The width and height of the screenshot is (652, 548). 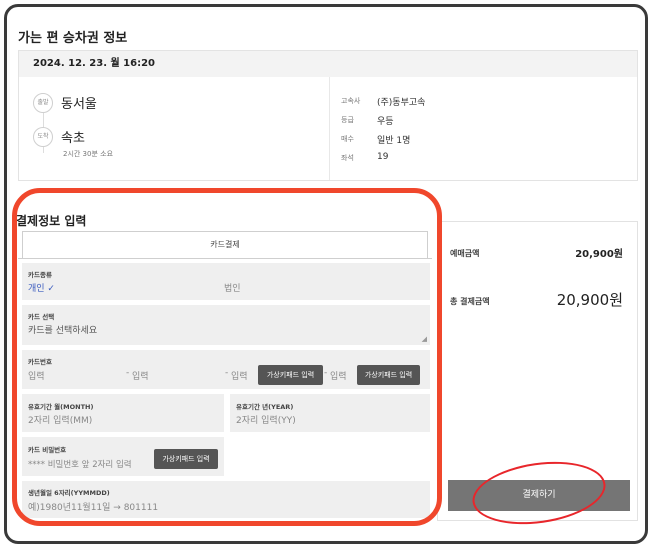 What do you see at coordinates (599, 254) in the screenshot?
I see `reserve-amount-value: 20,900원` at bounding box center [599, 254].